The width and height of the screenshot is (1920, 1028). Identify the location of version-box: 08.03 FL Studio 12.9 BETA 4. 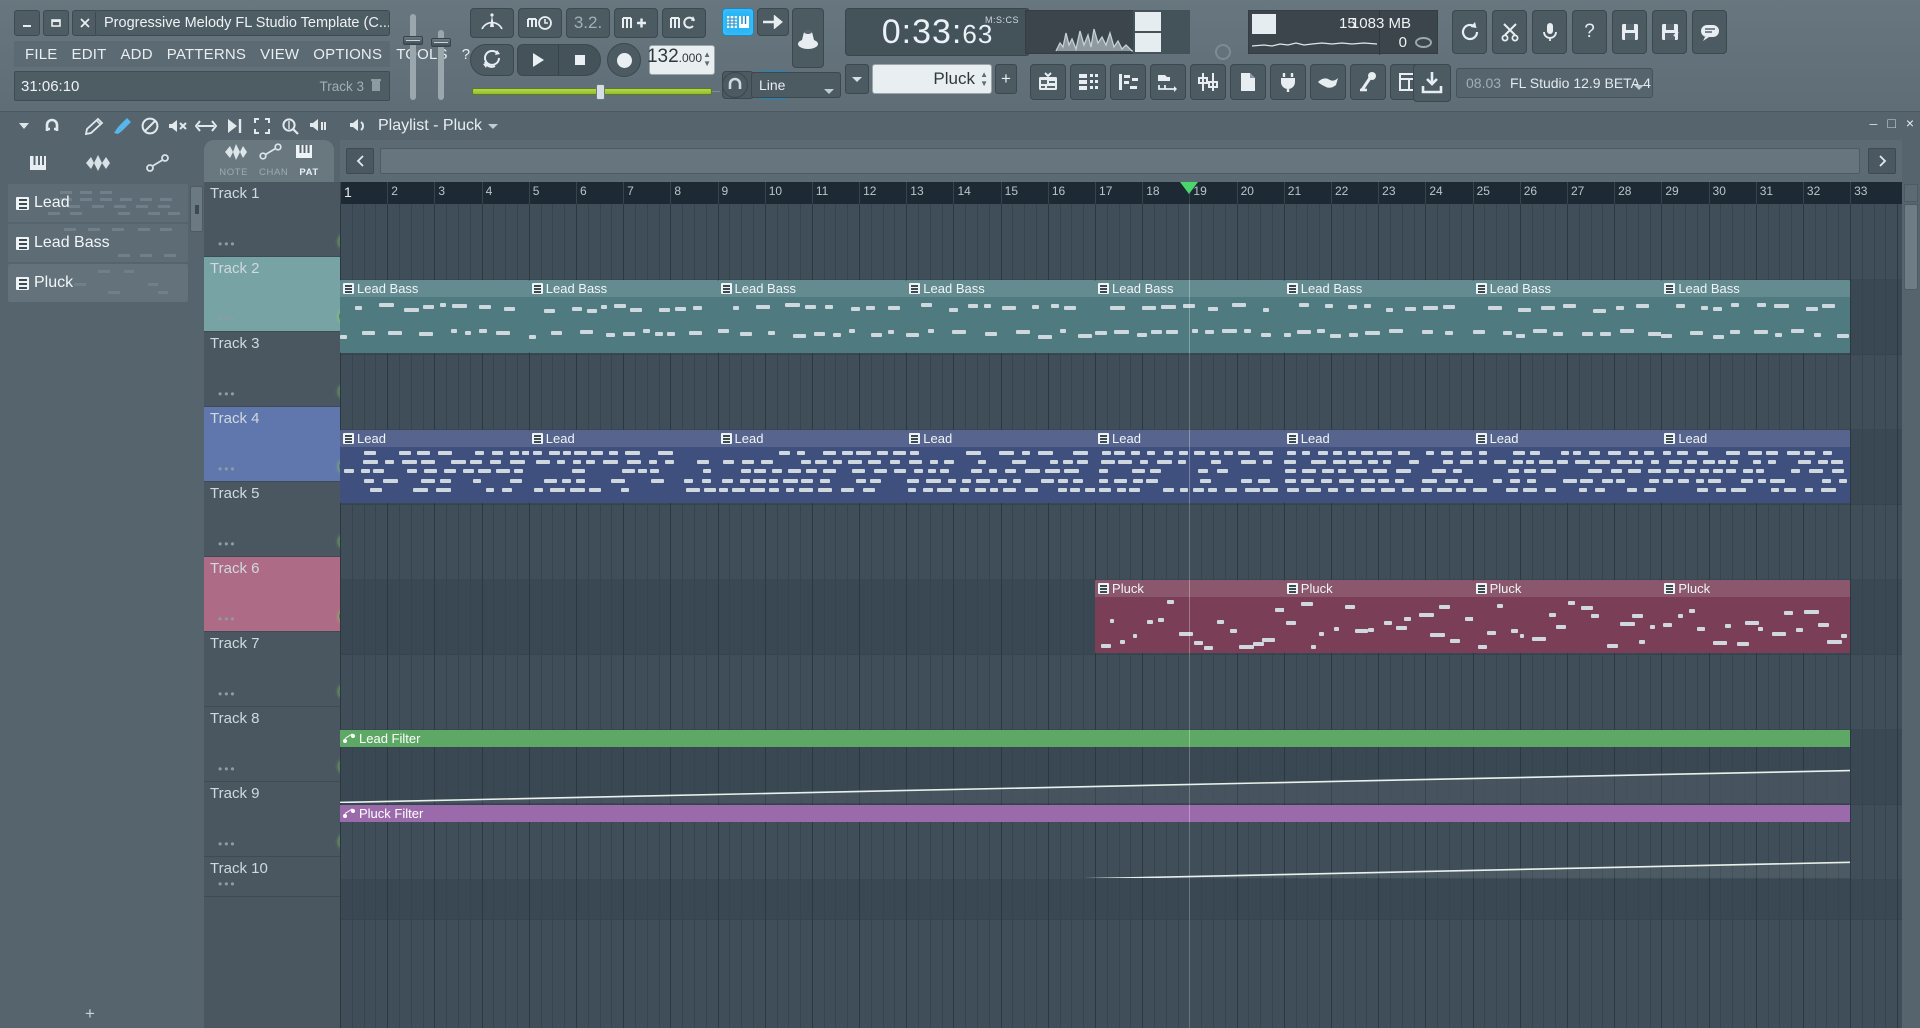
(1554, 83).